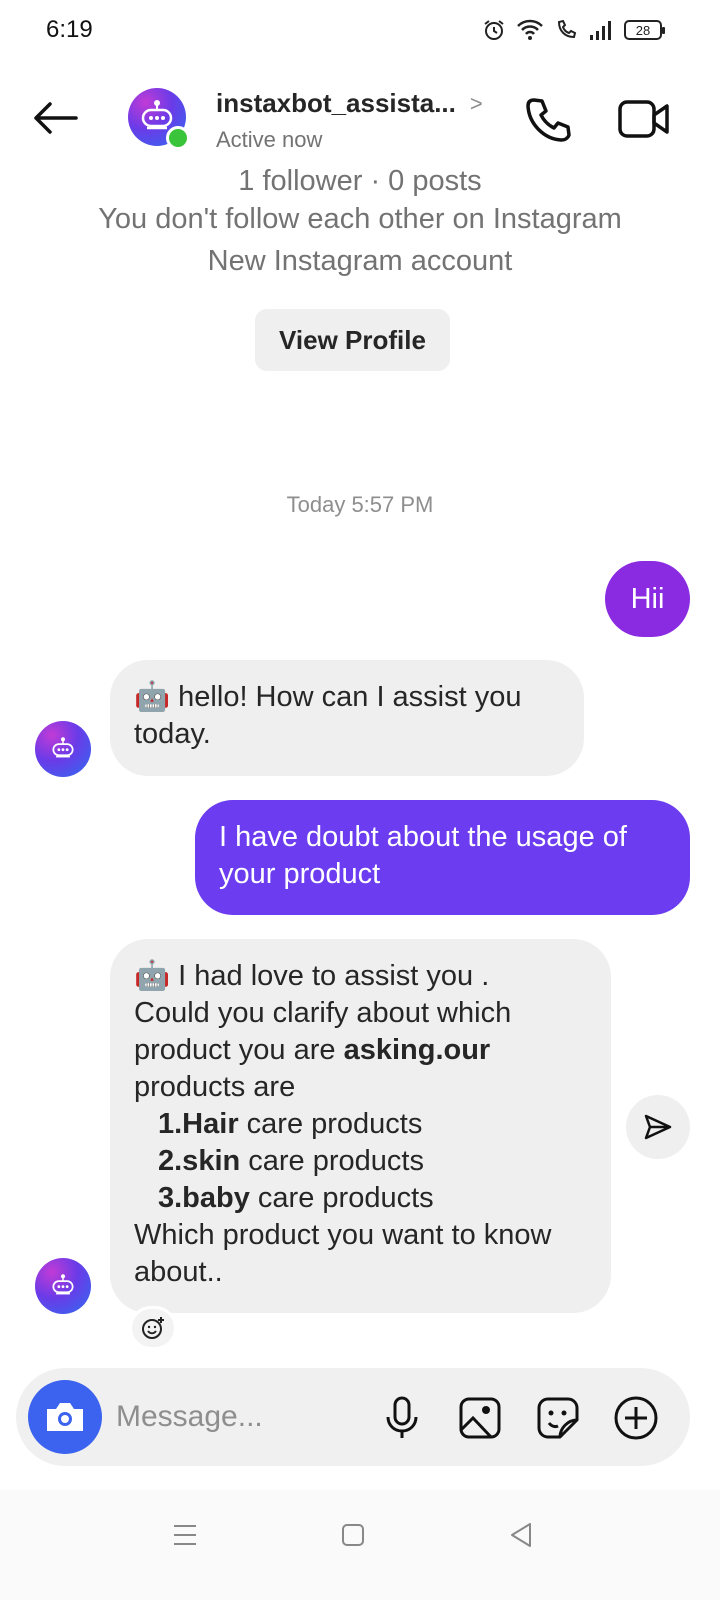 Image resolution: width=720 pixels, height=1600 pixels. What do you see at coordinates (198, 1124) in the screenshot?
I see `item-number: 1.Hair` at bounding box center [198, 1124].